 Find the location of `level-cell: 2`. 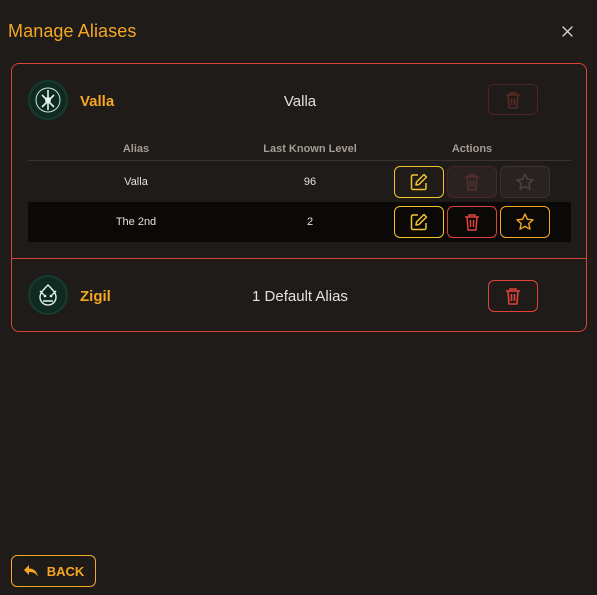

level-cell: 2 is located at coordinates (310, 222).